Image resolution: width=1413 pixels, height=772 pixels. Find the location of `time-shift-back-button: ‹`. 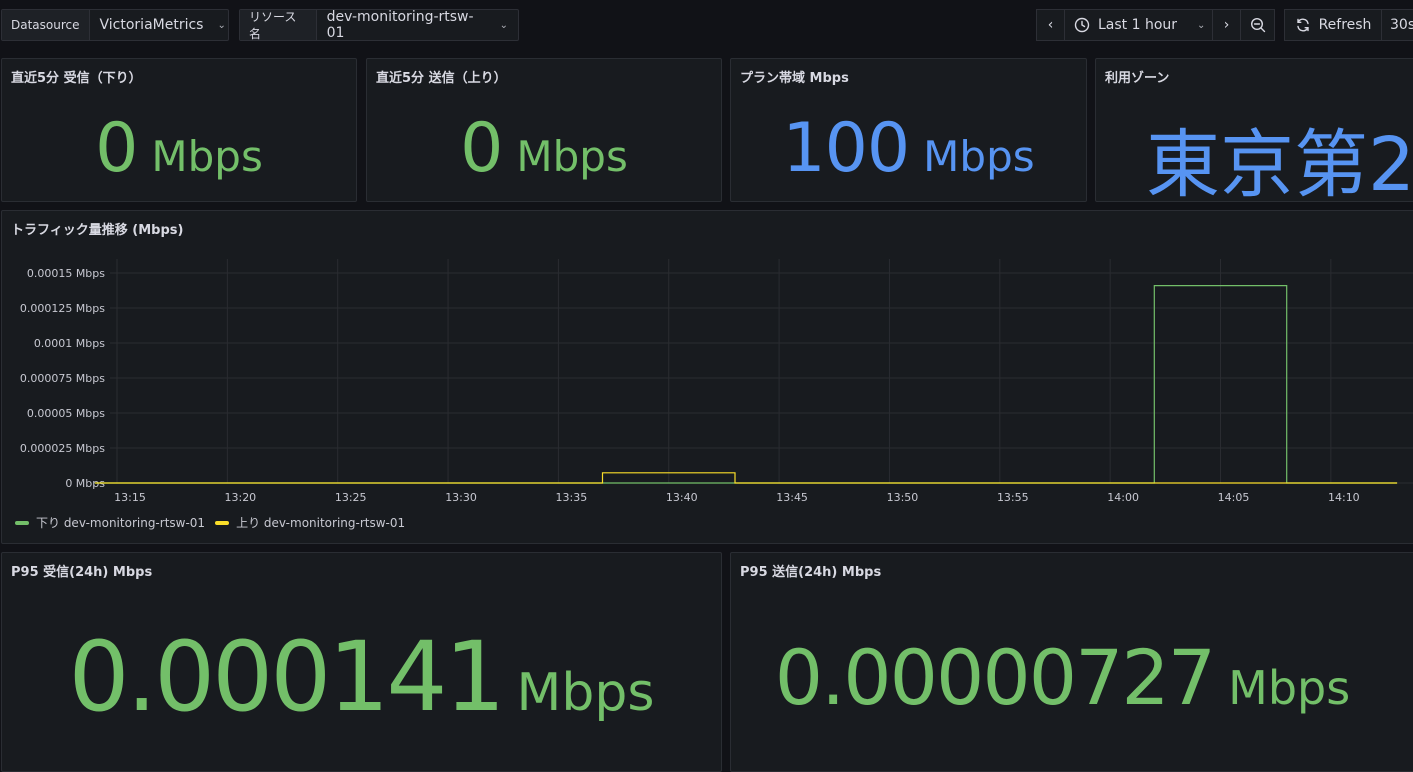

time-shift-back-button: ‹ is located at coordinates (1050, 25).